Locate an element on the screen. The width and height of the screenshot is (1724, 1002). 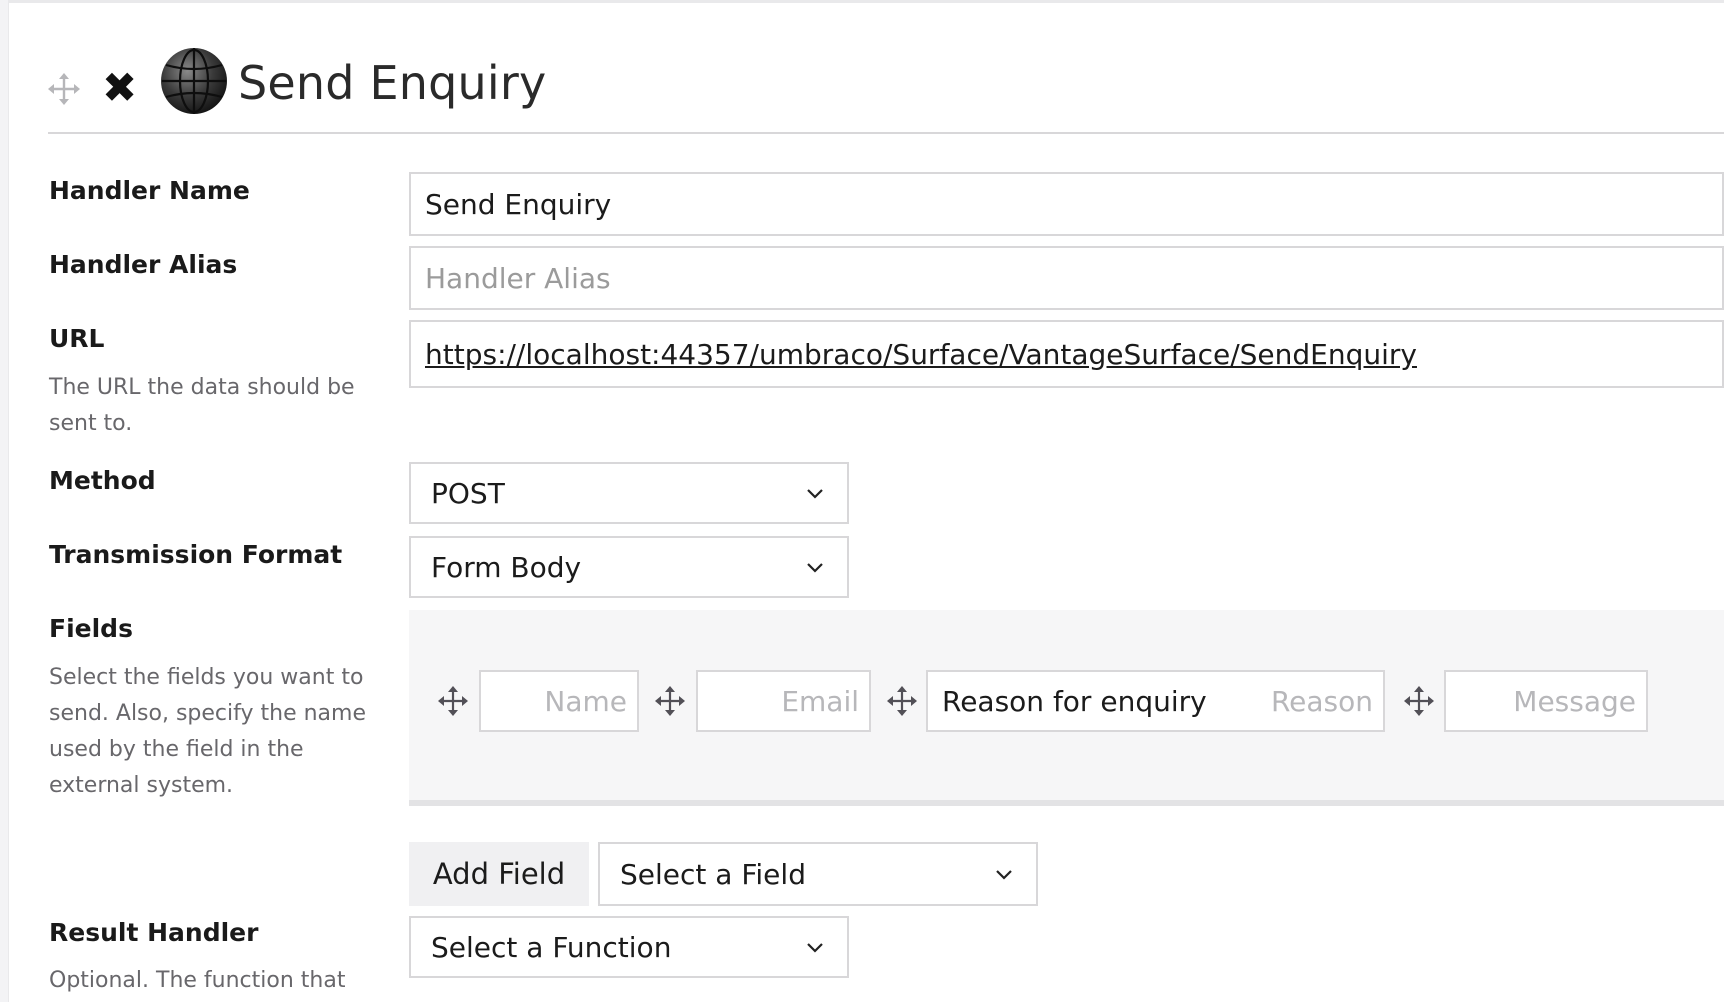
close-icon: ✖ is located at coordinates (119, 88).